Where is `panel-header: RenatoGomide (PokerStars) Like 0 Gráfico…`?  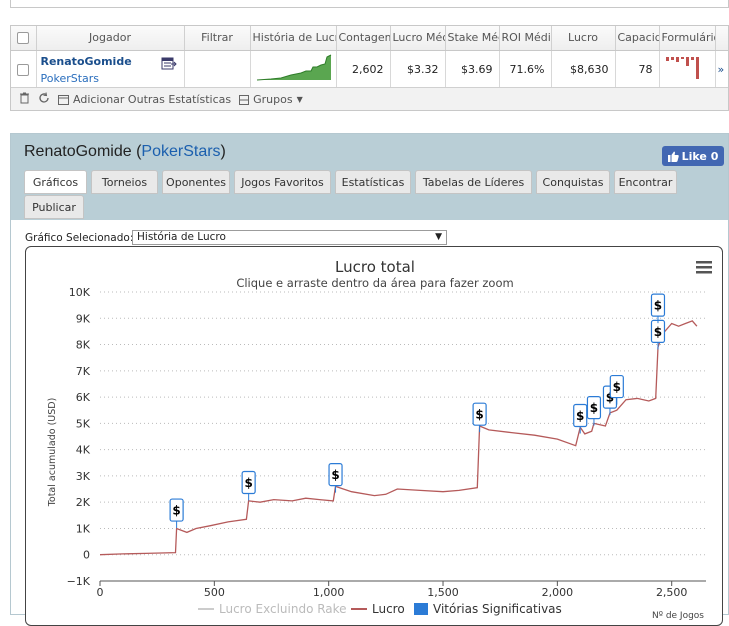 panel-header: RenatoGomide (PokerStars) Like 0 Gráfico… is located at coordinates (369, 177).